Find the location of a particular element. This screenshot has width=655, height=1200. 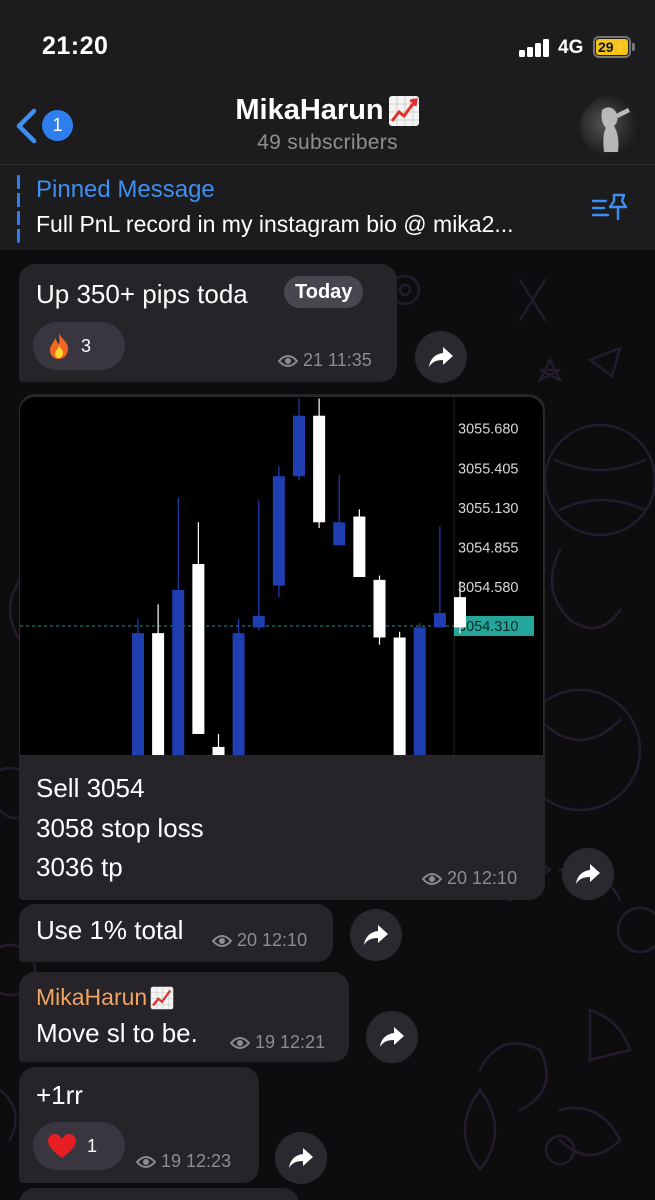

channel-avatar is located at coordinates (611, 127).